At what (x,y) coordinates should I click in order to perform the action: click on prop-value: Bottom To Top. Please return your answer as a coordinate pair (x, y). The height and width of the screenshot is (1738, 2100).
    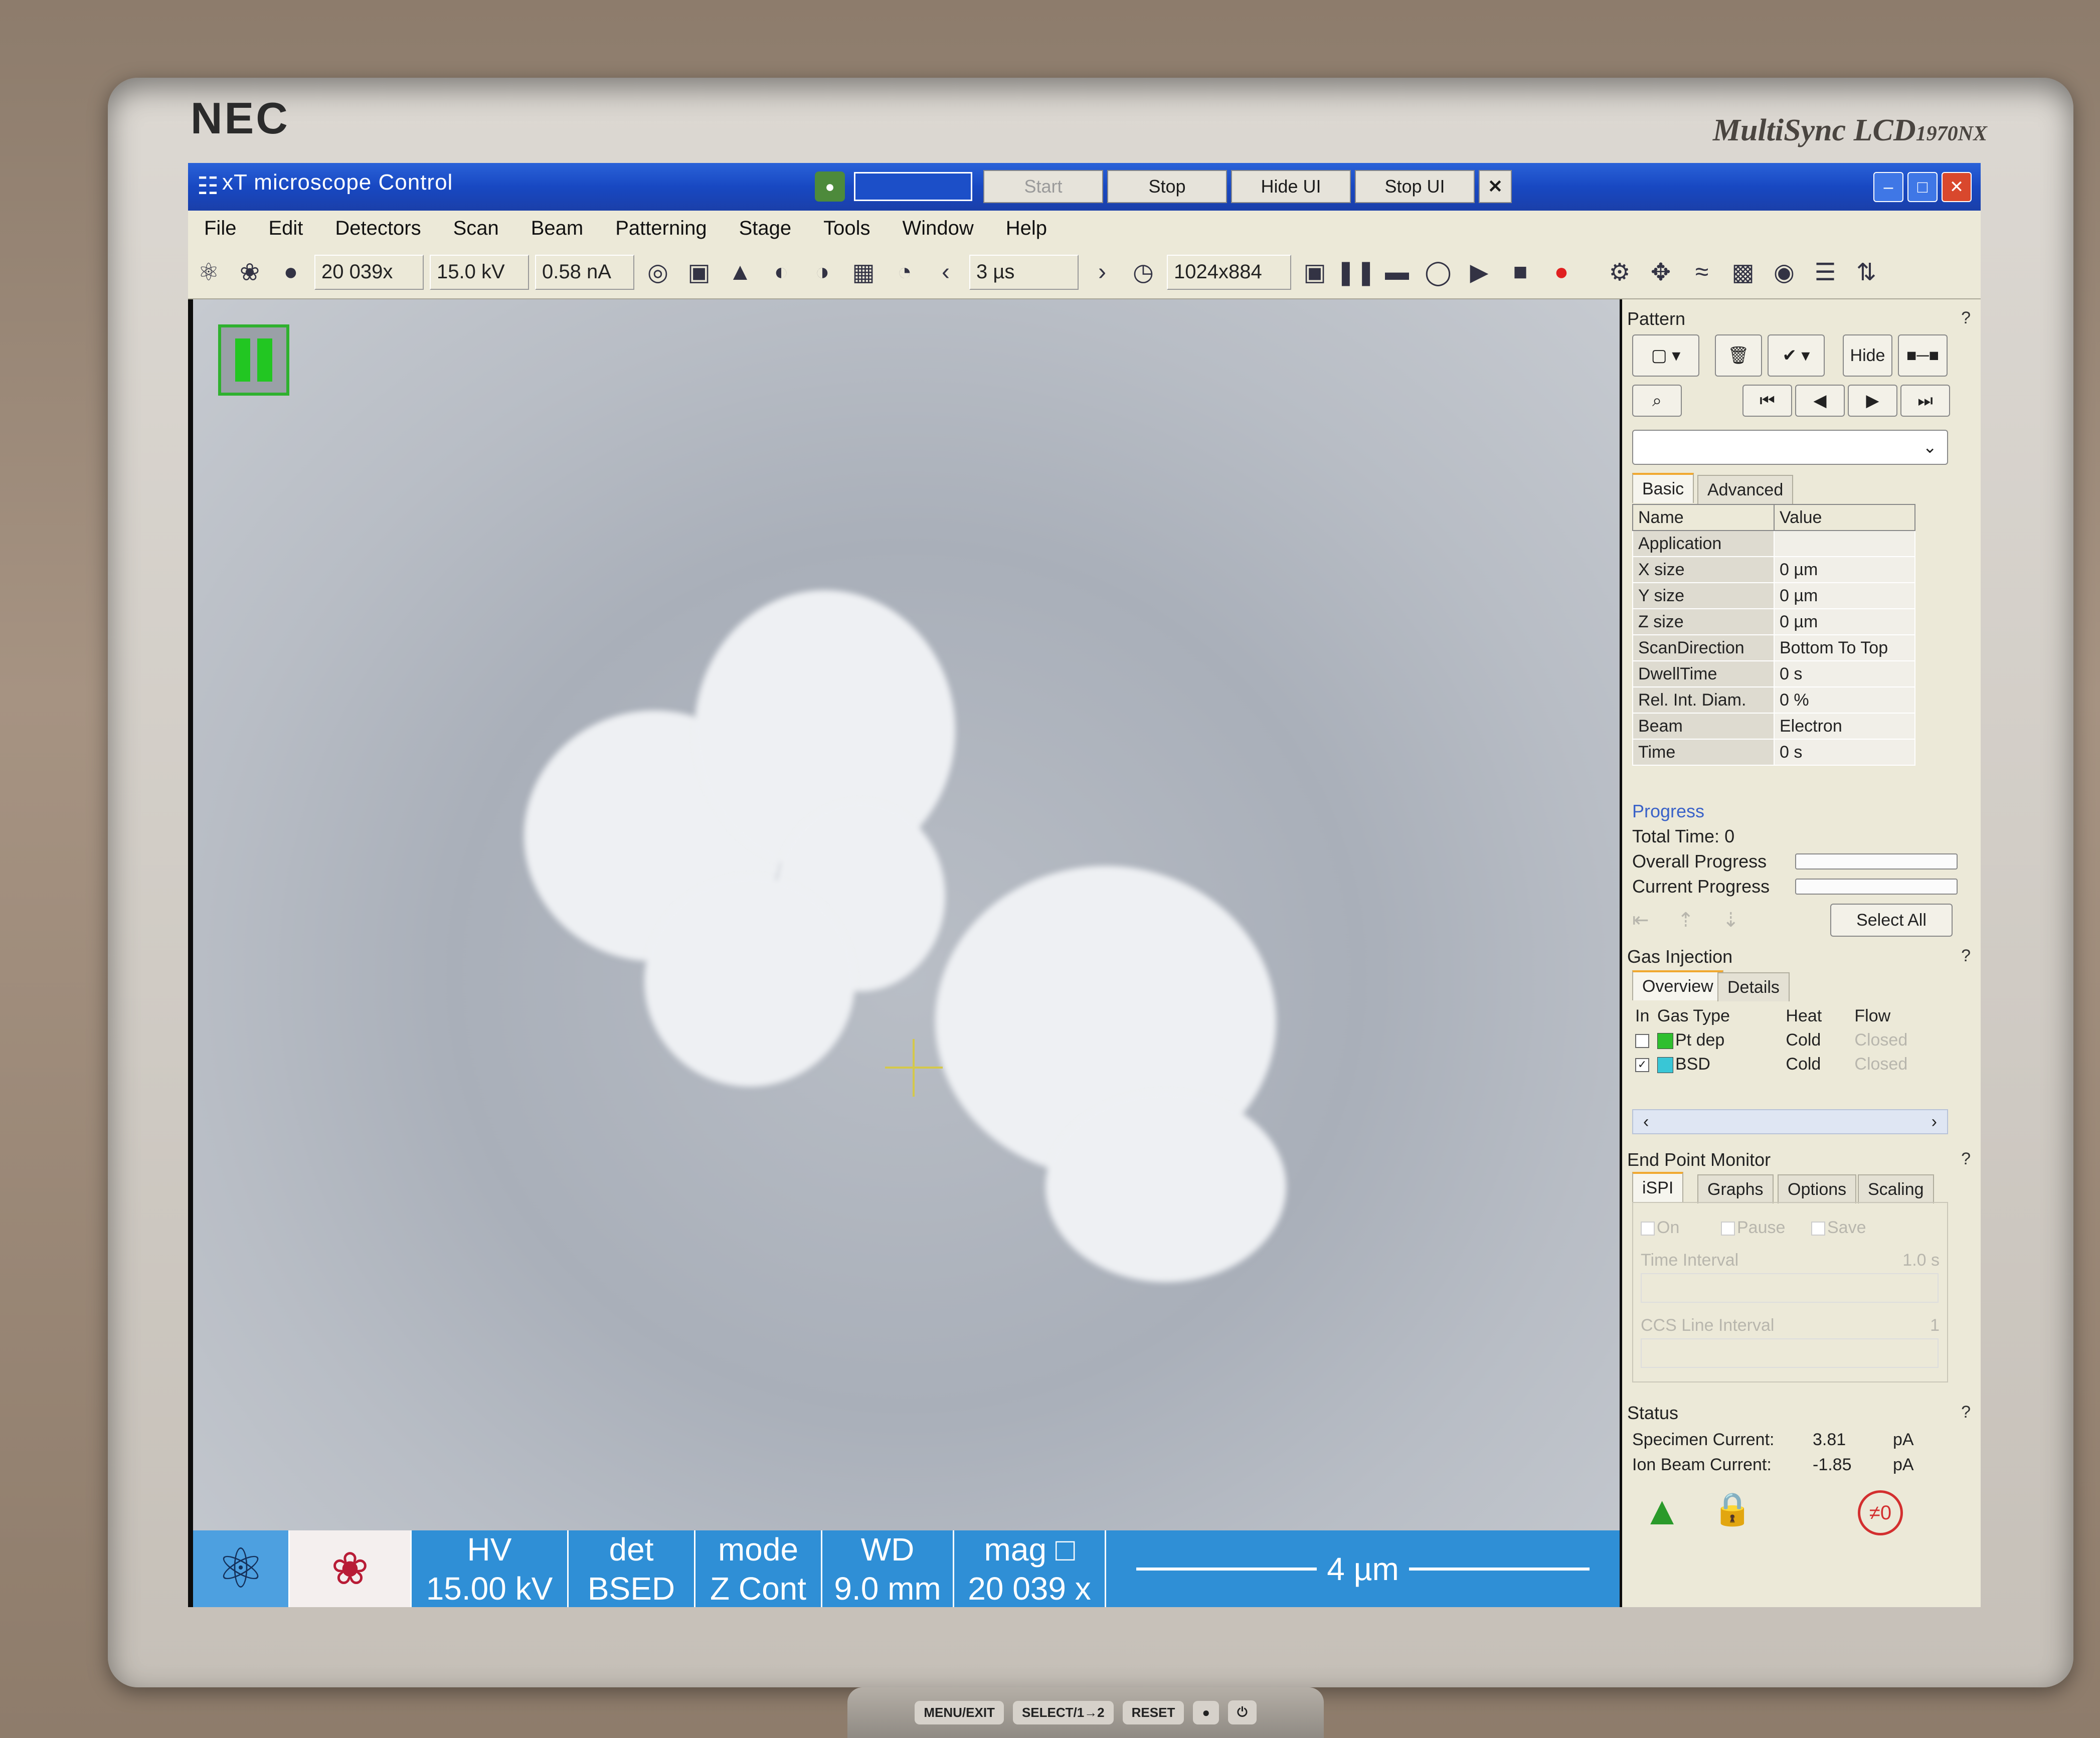
    Looking at the image, I should click on (1844, 647).